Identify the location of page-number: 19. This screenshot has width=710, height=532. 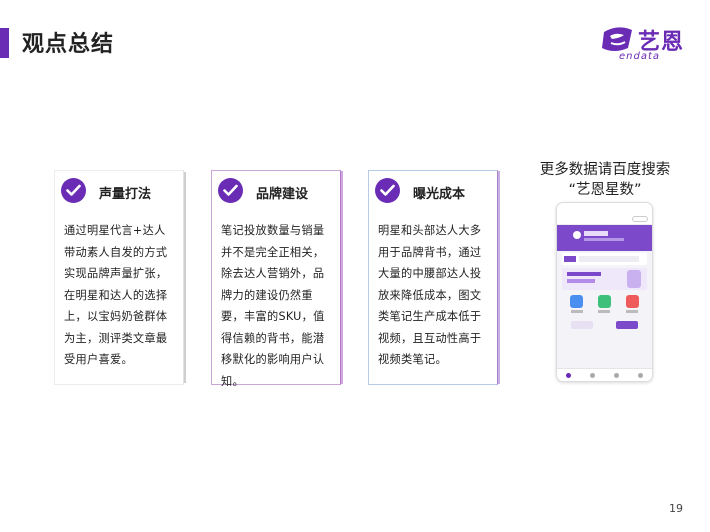
(676, 508).